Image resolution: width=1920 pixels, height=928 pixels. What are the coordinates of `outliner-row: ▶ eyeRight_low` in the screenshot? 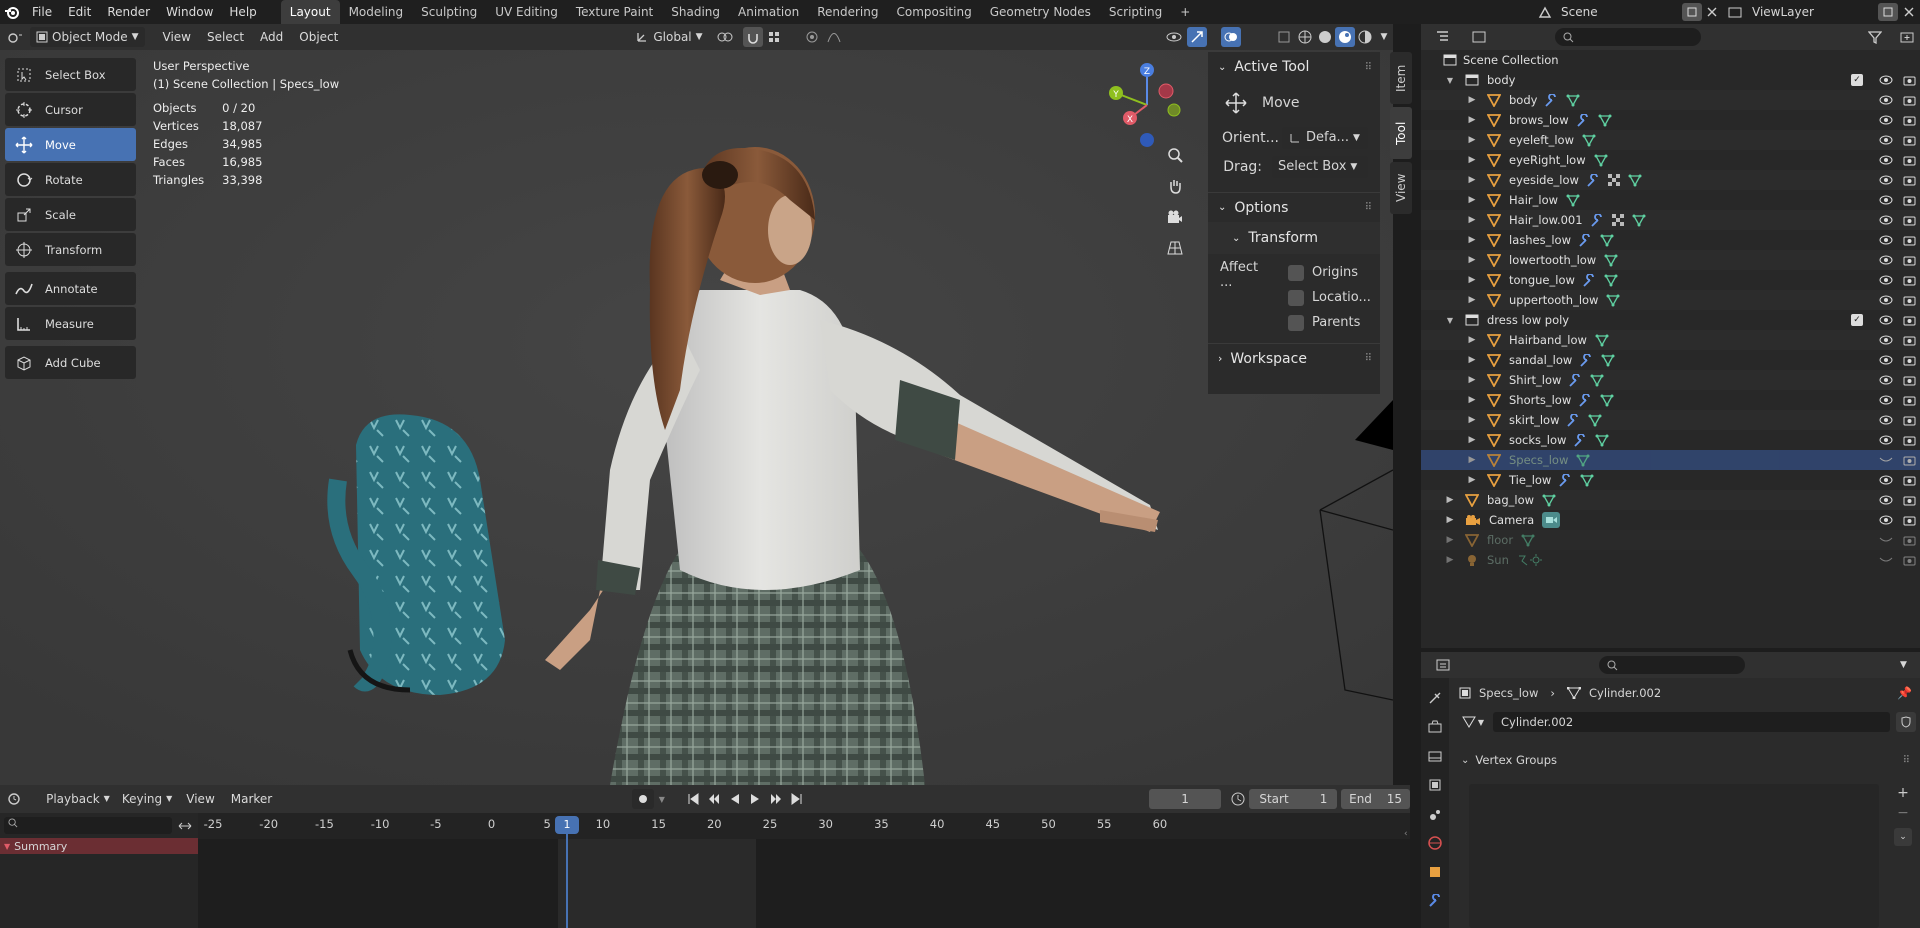 It's located at (1670, 160).